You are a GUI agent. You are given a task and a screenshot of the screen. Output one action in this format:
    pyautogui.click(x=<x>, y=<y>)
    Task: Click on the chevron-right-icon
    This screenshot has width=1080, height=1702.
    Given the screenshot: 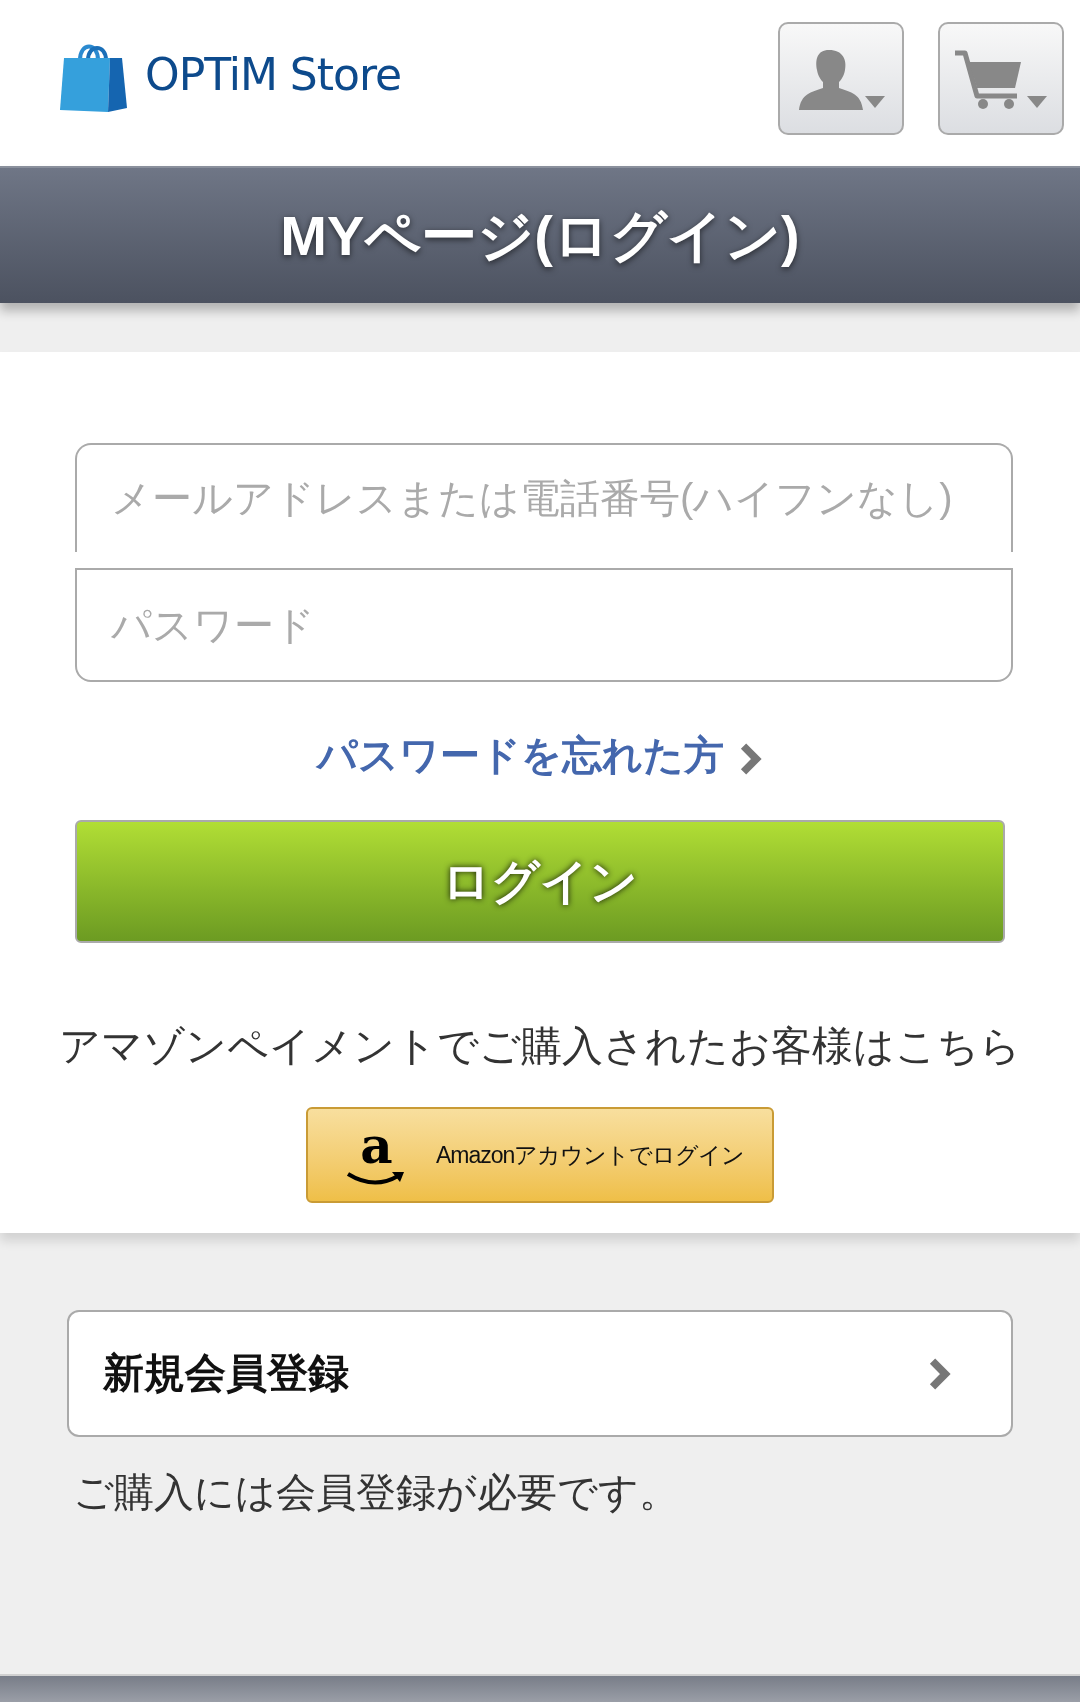 What is the action you would take?
    pyautogui.click(x=940, y=1373)
    